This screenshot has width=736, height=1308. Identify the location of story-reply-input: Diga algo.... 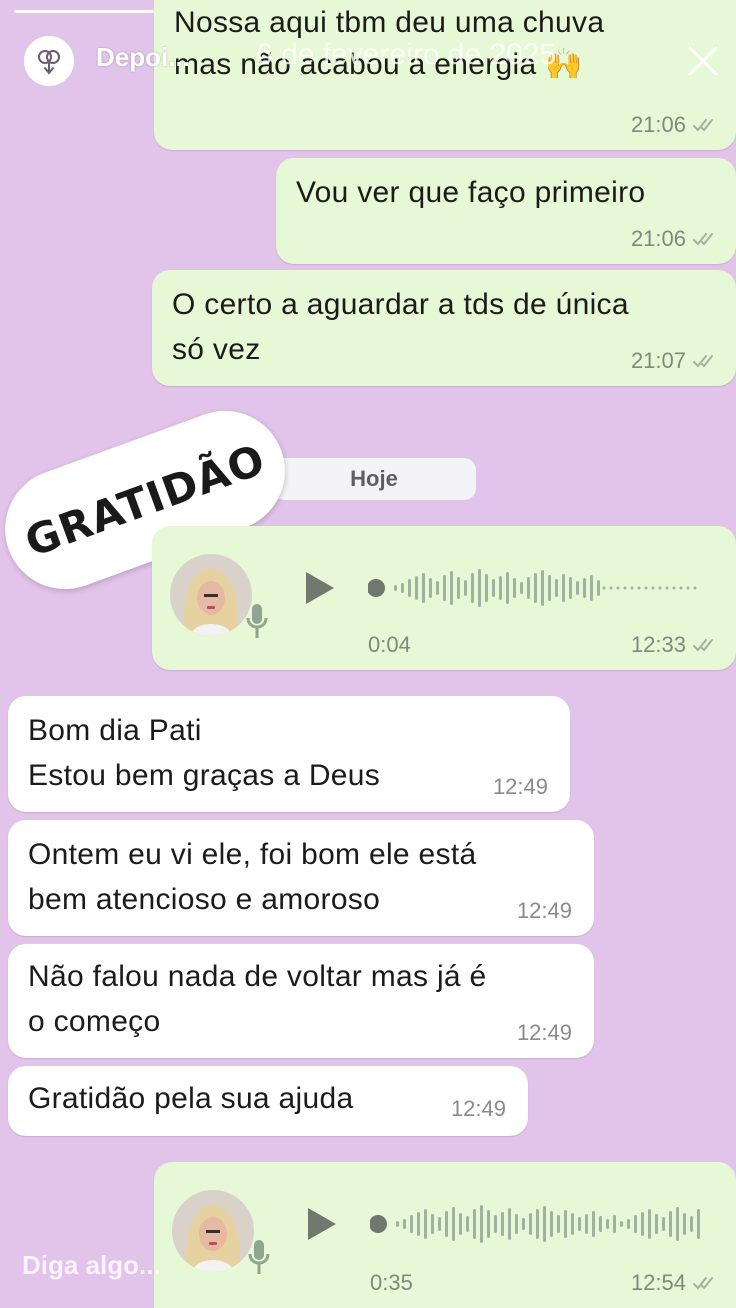
(91, 1265).